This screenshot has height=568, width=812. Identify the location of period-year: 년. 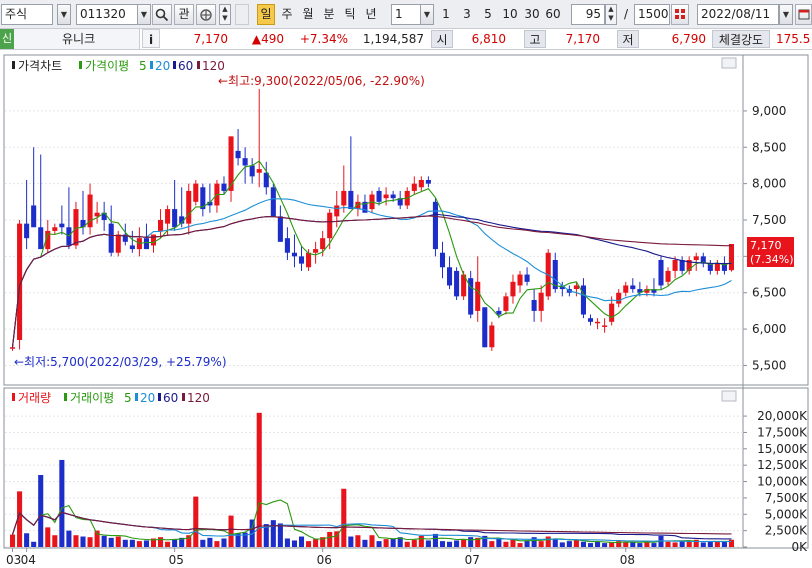
(371, 14).